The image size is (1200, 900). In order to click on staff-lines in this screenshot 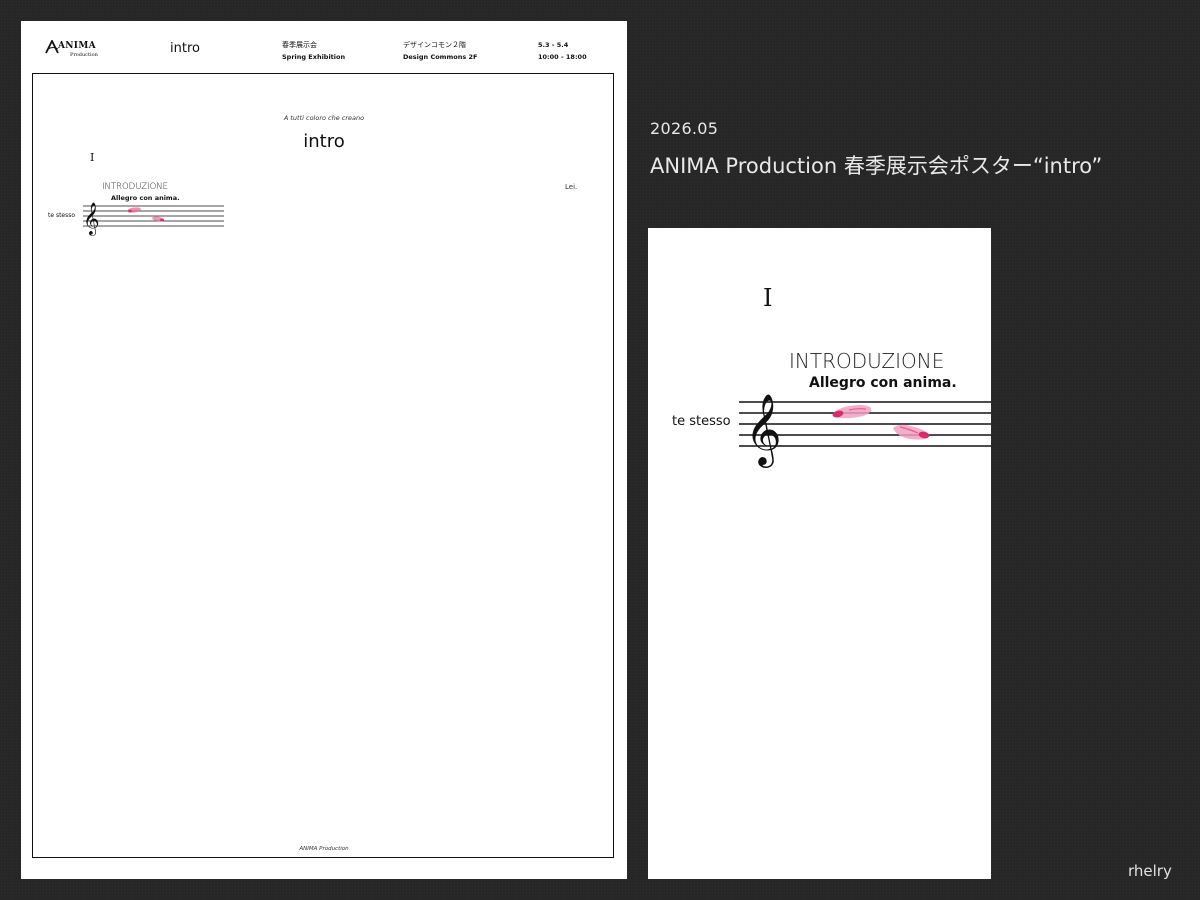, I will do `click(153, 216)`.